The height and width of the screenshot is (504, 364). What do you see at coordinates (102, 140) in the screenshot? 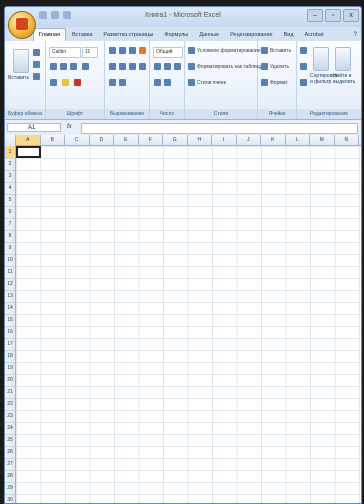
I see `column-header-d: D` at bounding box center [102, 140].